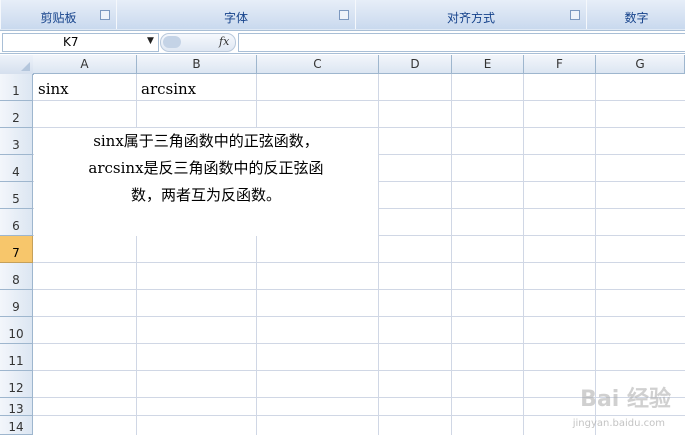  I want to click on resize-handle, so click(172, 42).